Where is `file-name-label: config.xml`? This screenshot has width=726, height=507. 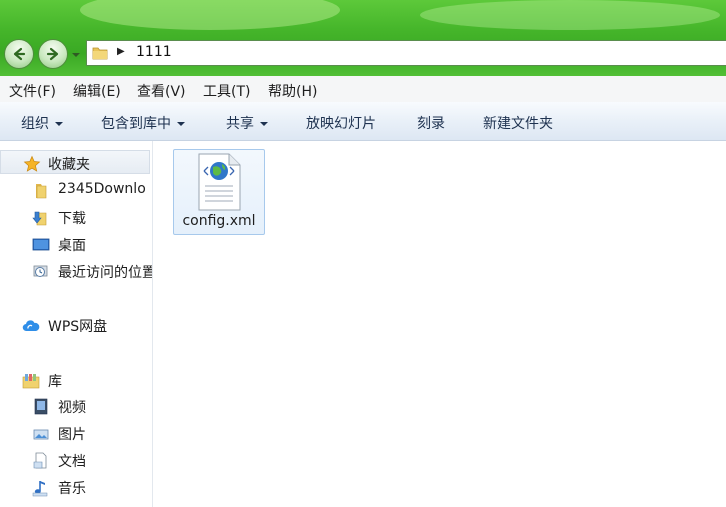
file-name-label: config.xml is located at coordinates (219, 221).